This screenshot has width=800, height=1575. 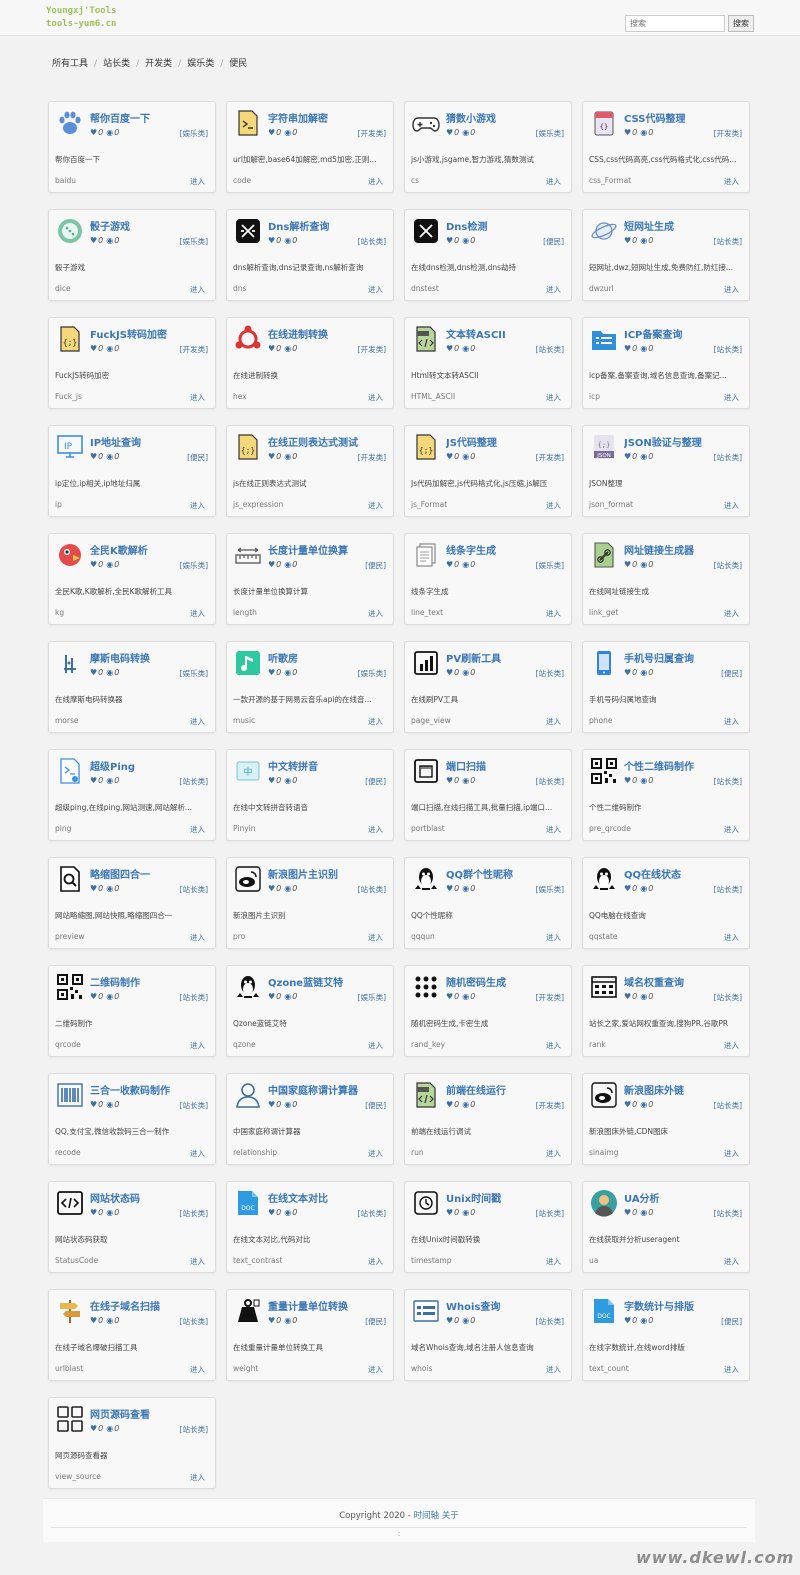 I want to click on tool-card: 重量计量单位转换 ♥0 ◉0 [便民] 在线重量计量单位转换工具 weight 进入, so click(x=310, y=1335).